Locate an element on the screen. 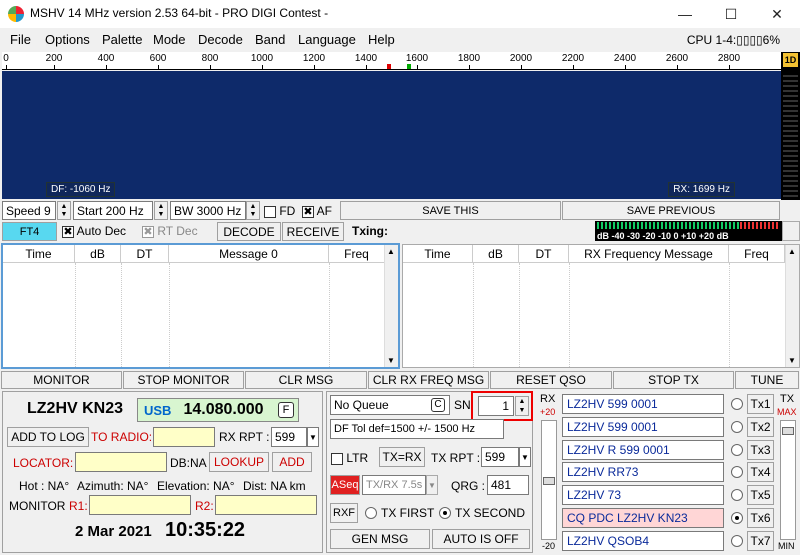 This screenshot has width=800, height=555. menu-help: Help is located at coordinates (381, 39).